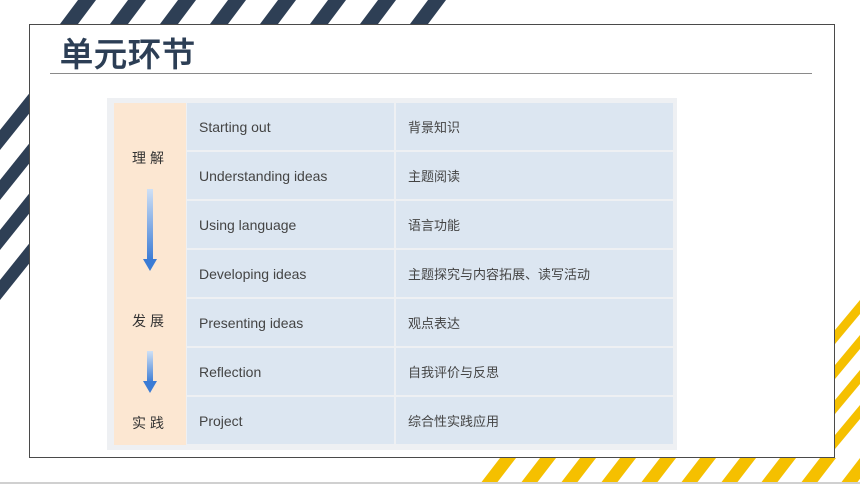 The image size is (860, 484). I want to click on table-row: Project 综合性实践应用, so click(430, 420).